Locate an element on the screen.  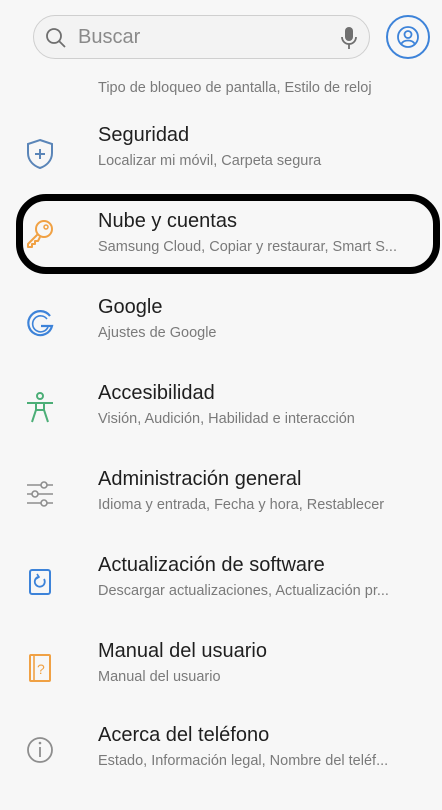
search-bar is located at coordinates (201, 37).